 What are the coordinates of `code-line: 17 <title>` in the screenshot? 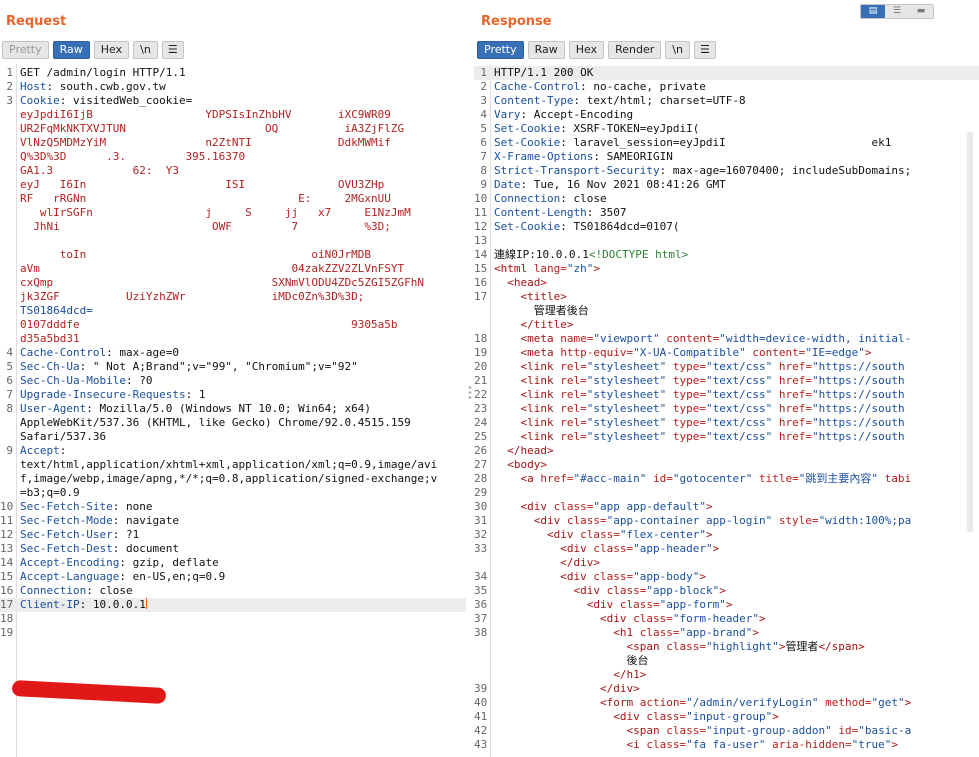 It's located at (726, 297).